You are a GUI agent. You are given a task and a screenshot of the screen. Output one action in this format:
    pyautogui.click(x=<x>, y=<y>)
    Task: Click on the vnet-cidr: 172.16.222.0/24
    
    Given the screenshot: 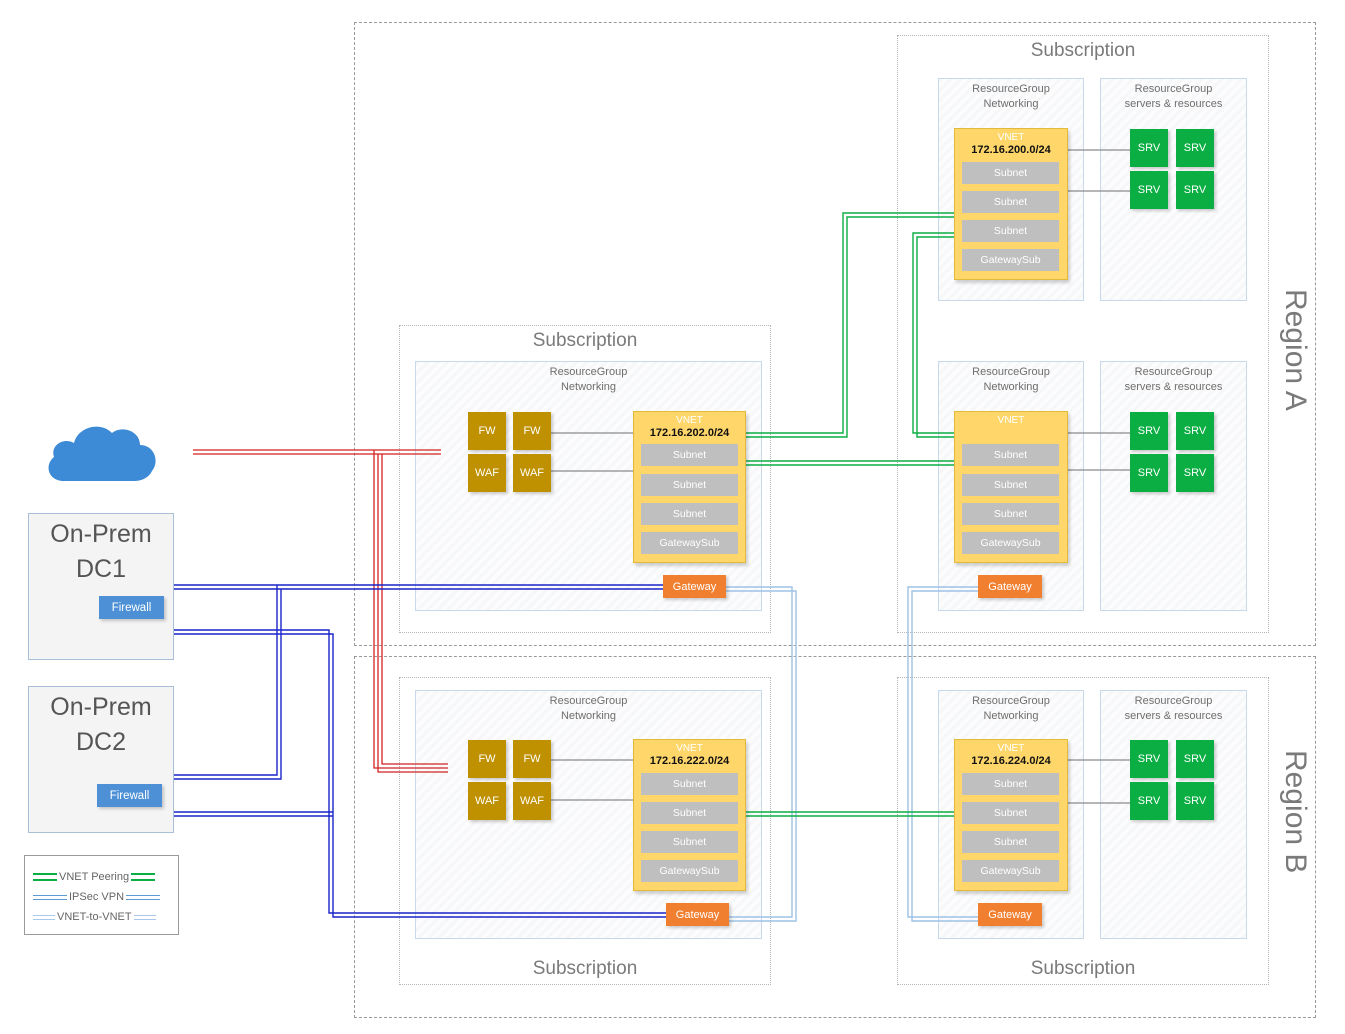 What is the action you would take?
    pyautogui.click(x=689, y=761)
    